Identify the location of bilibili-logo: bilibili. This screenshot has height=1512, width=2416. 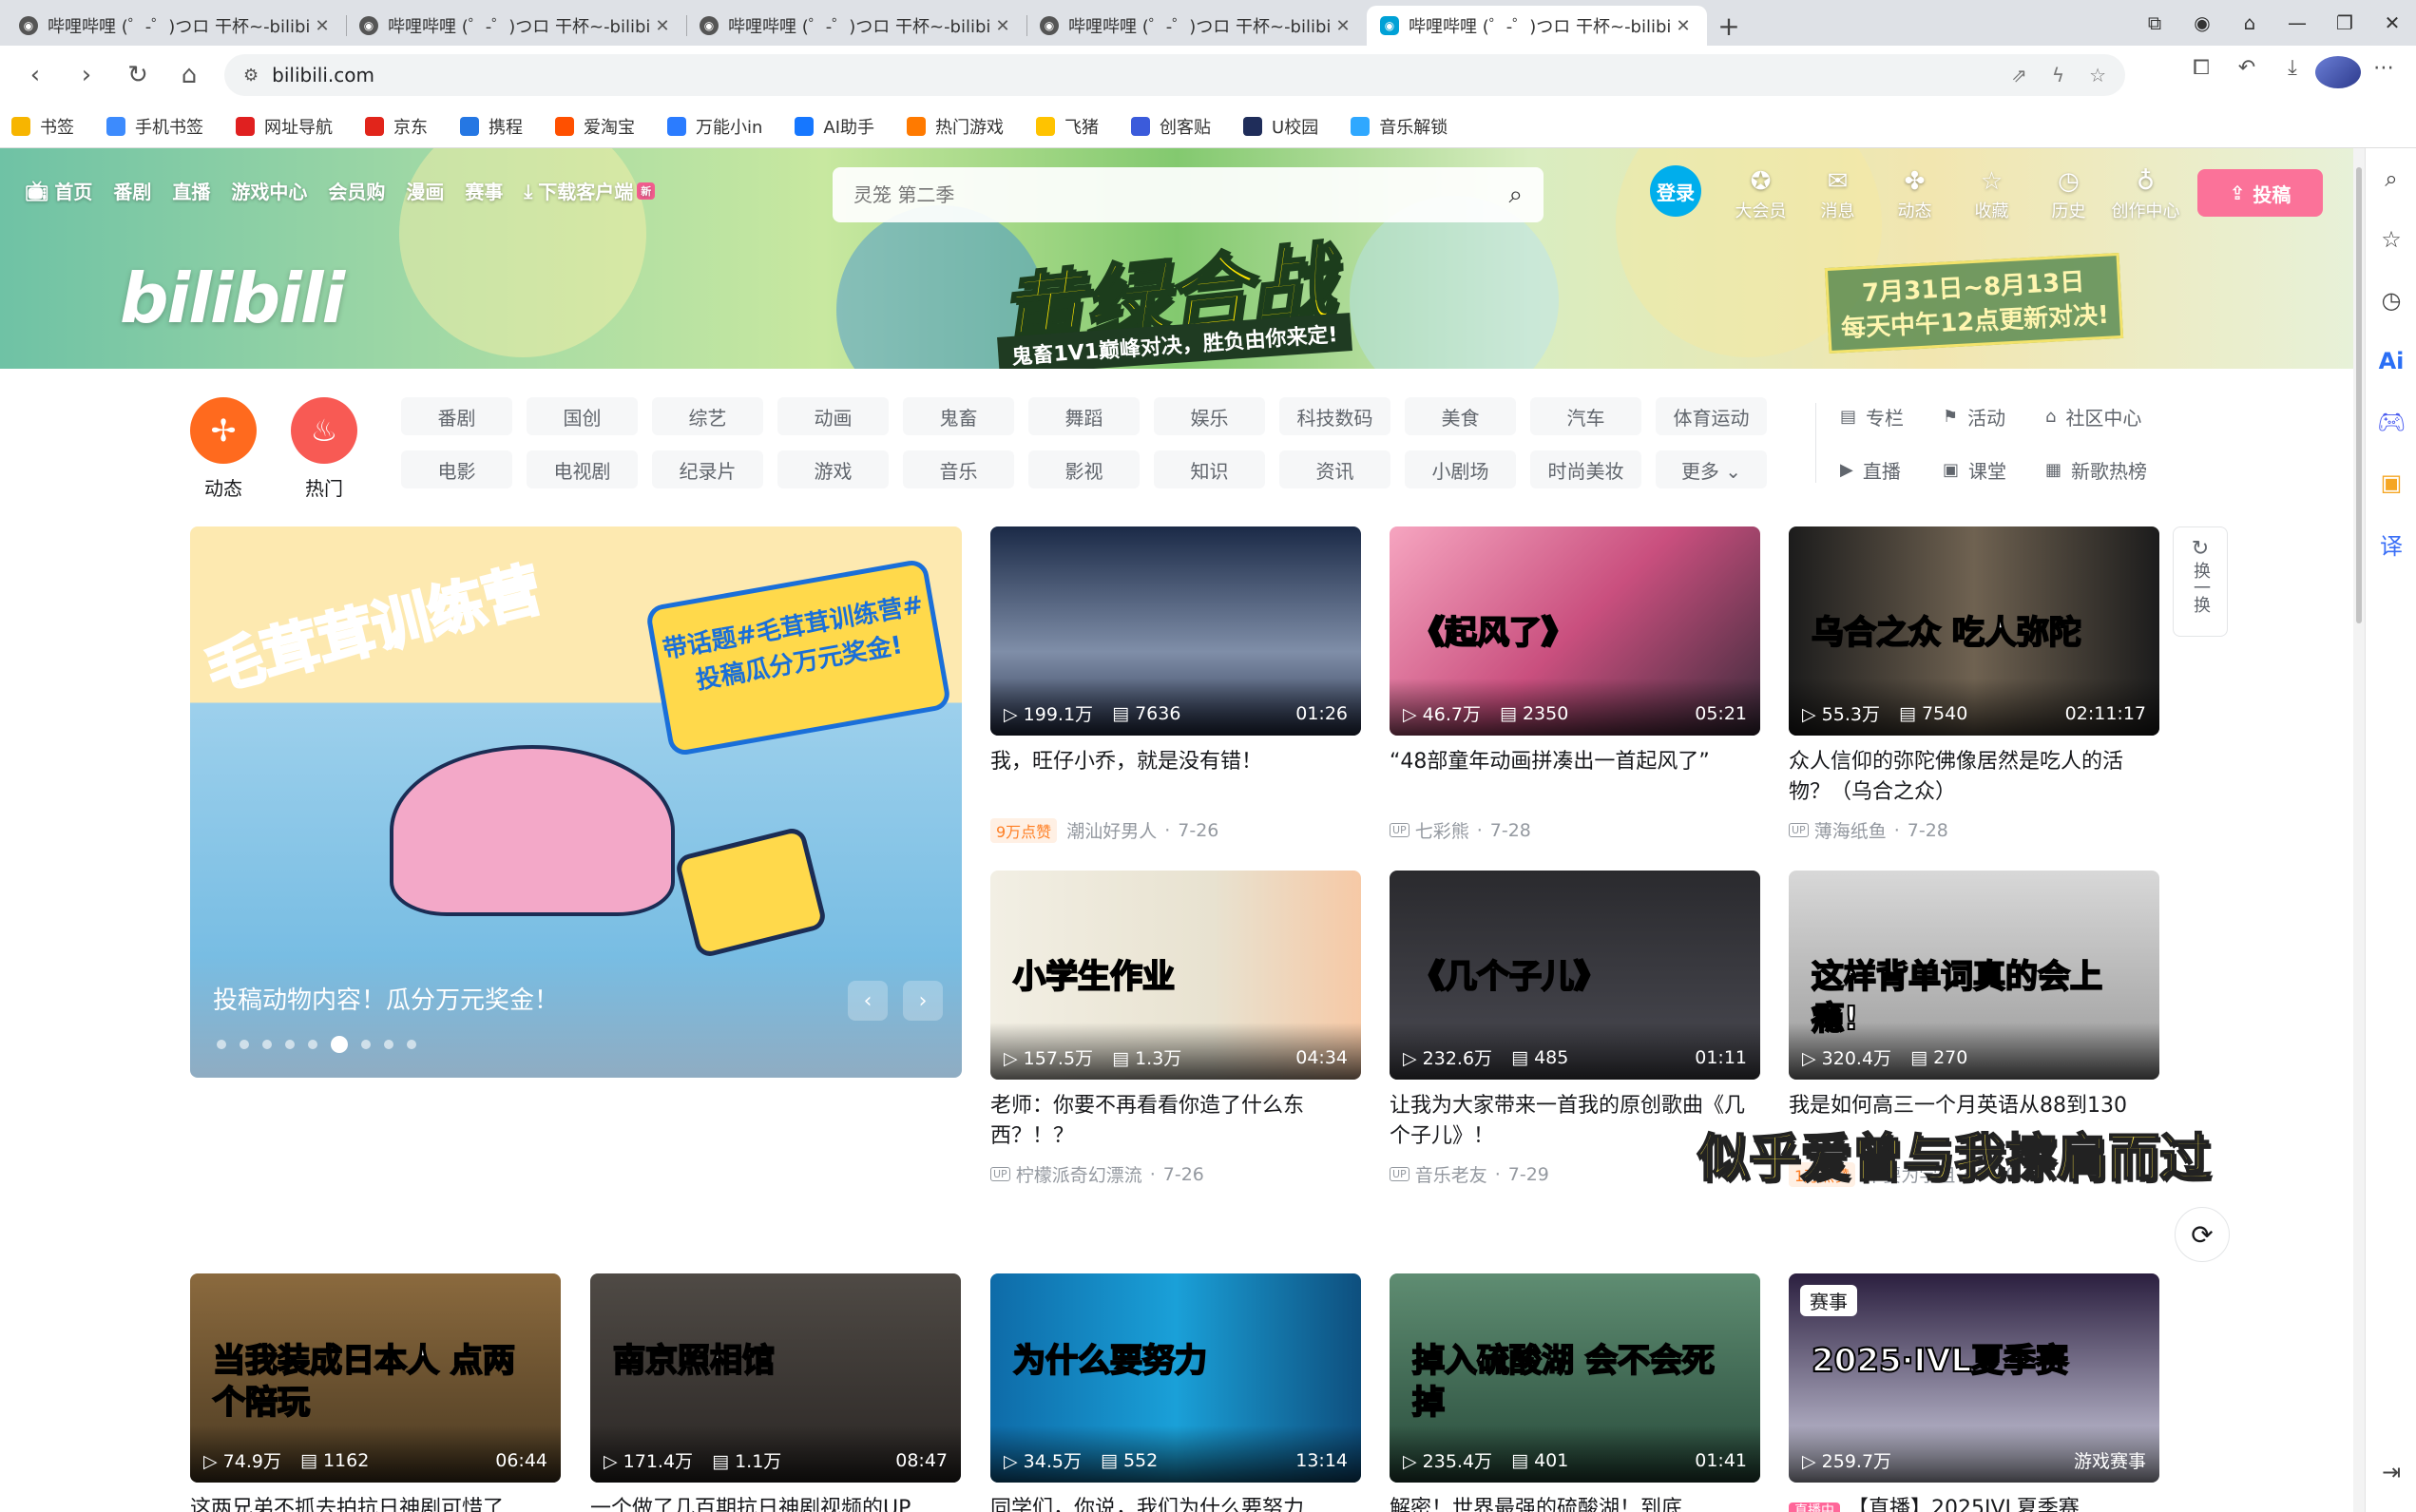
(232, 298).